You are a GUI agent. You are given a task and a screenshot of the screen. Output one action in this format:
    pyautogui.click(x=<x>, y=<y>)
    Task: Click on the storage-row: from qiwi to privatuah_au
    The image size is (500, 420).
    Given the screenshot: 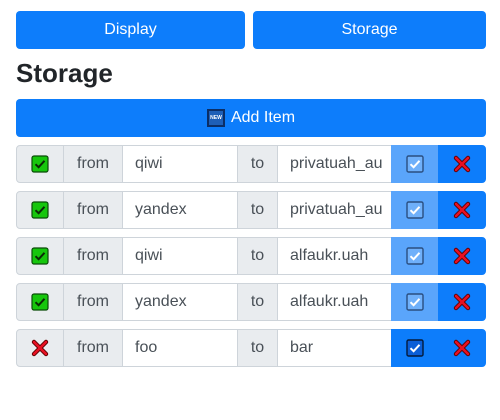 What is the action you would take?
    pyautogui.click(x=251, y=164)
    